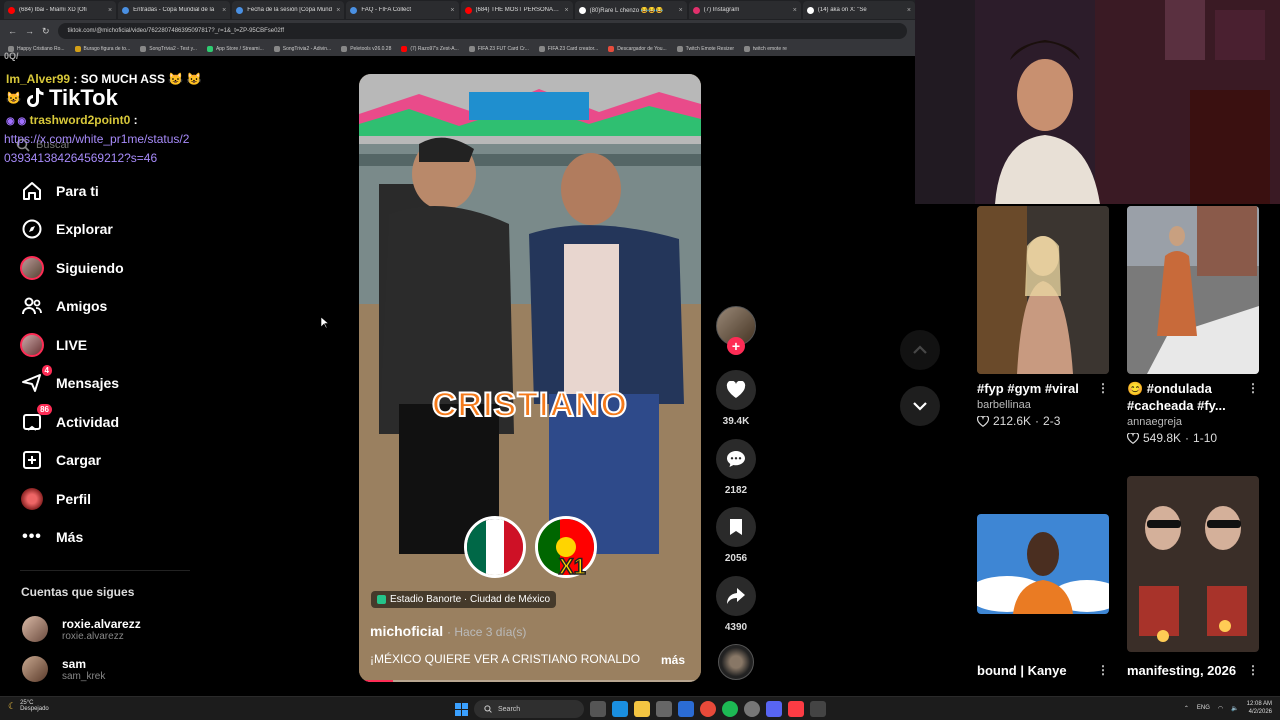 The height and width of the screenshot is (720, 1280). Describe the element at coordinates (448, 631) in the screenshot. I see `video-author: michoficial · Hace 3 día(s)` at that location.